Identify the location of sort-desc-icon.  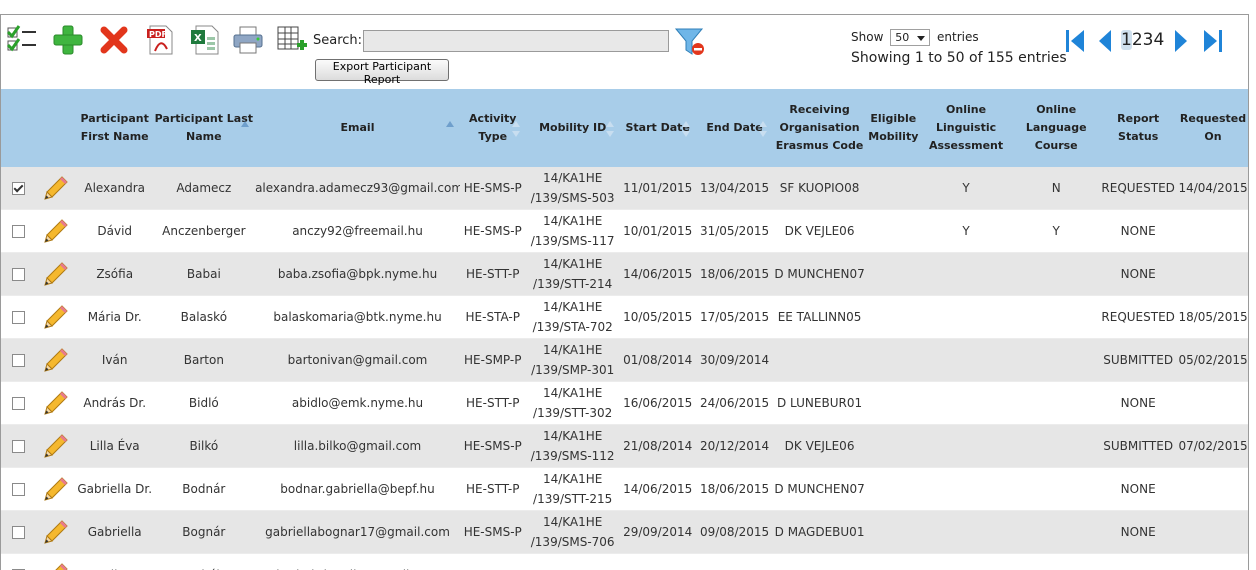
(686, 134).